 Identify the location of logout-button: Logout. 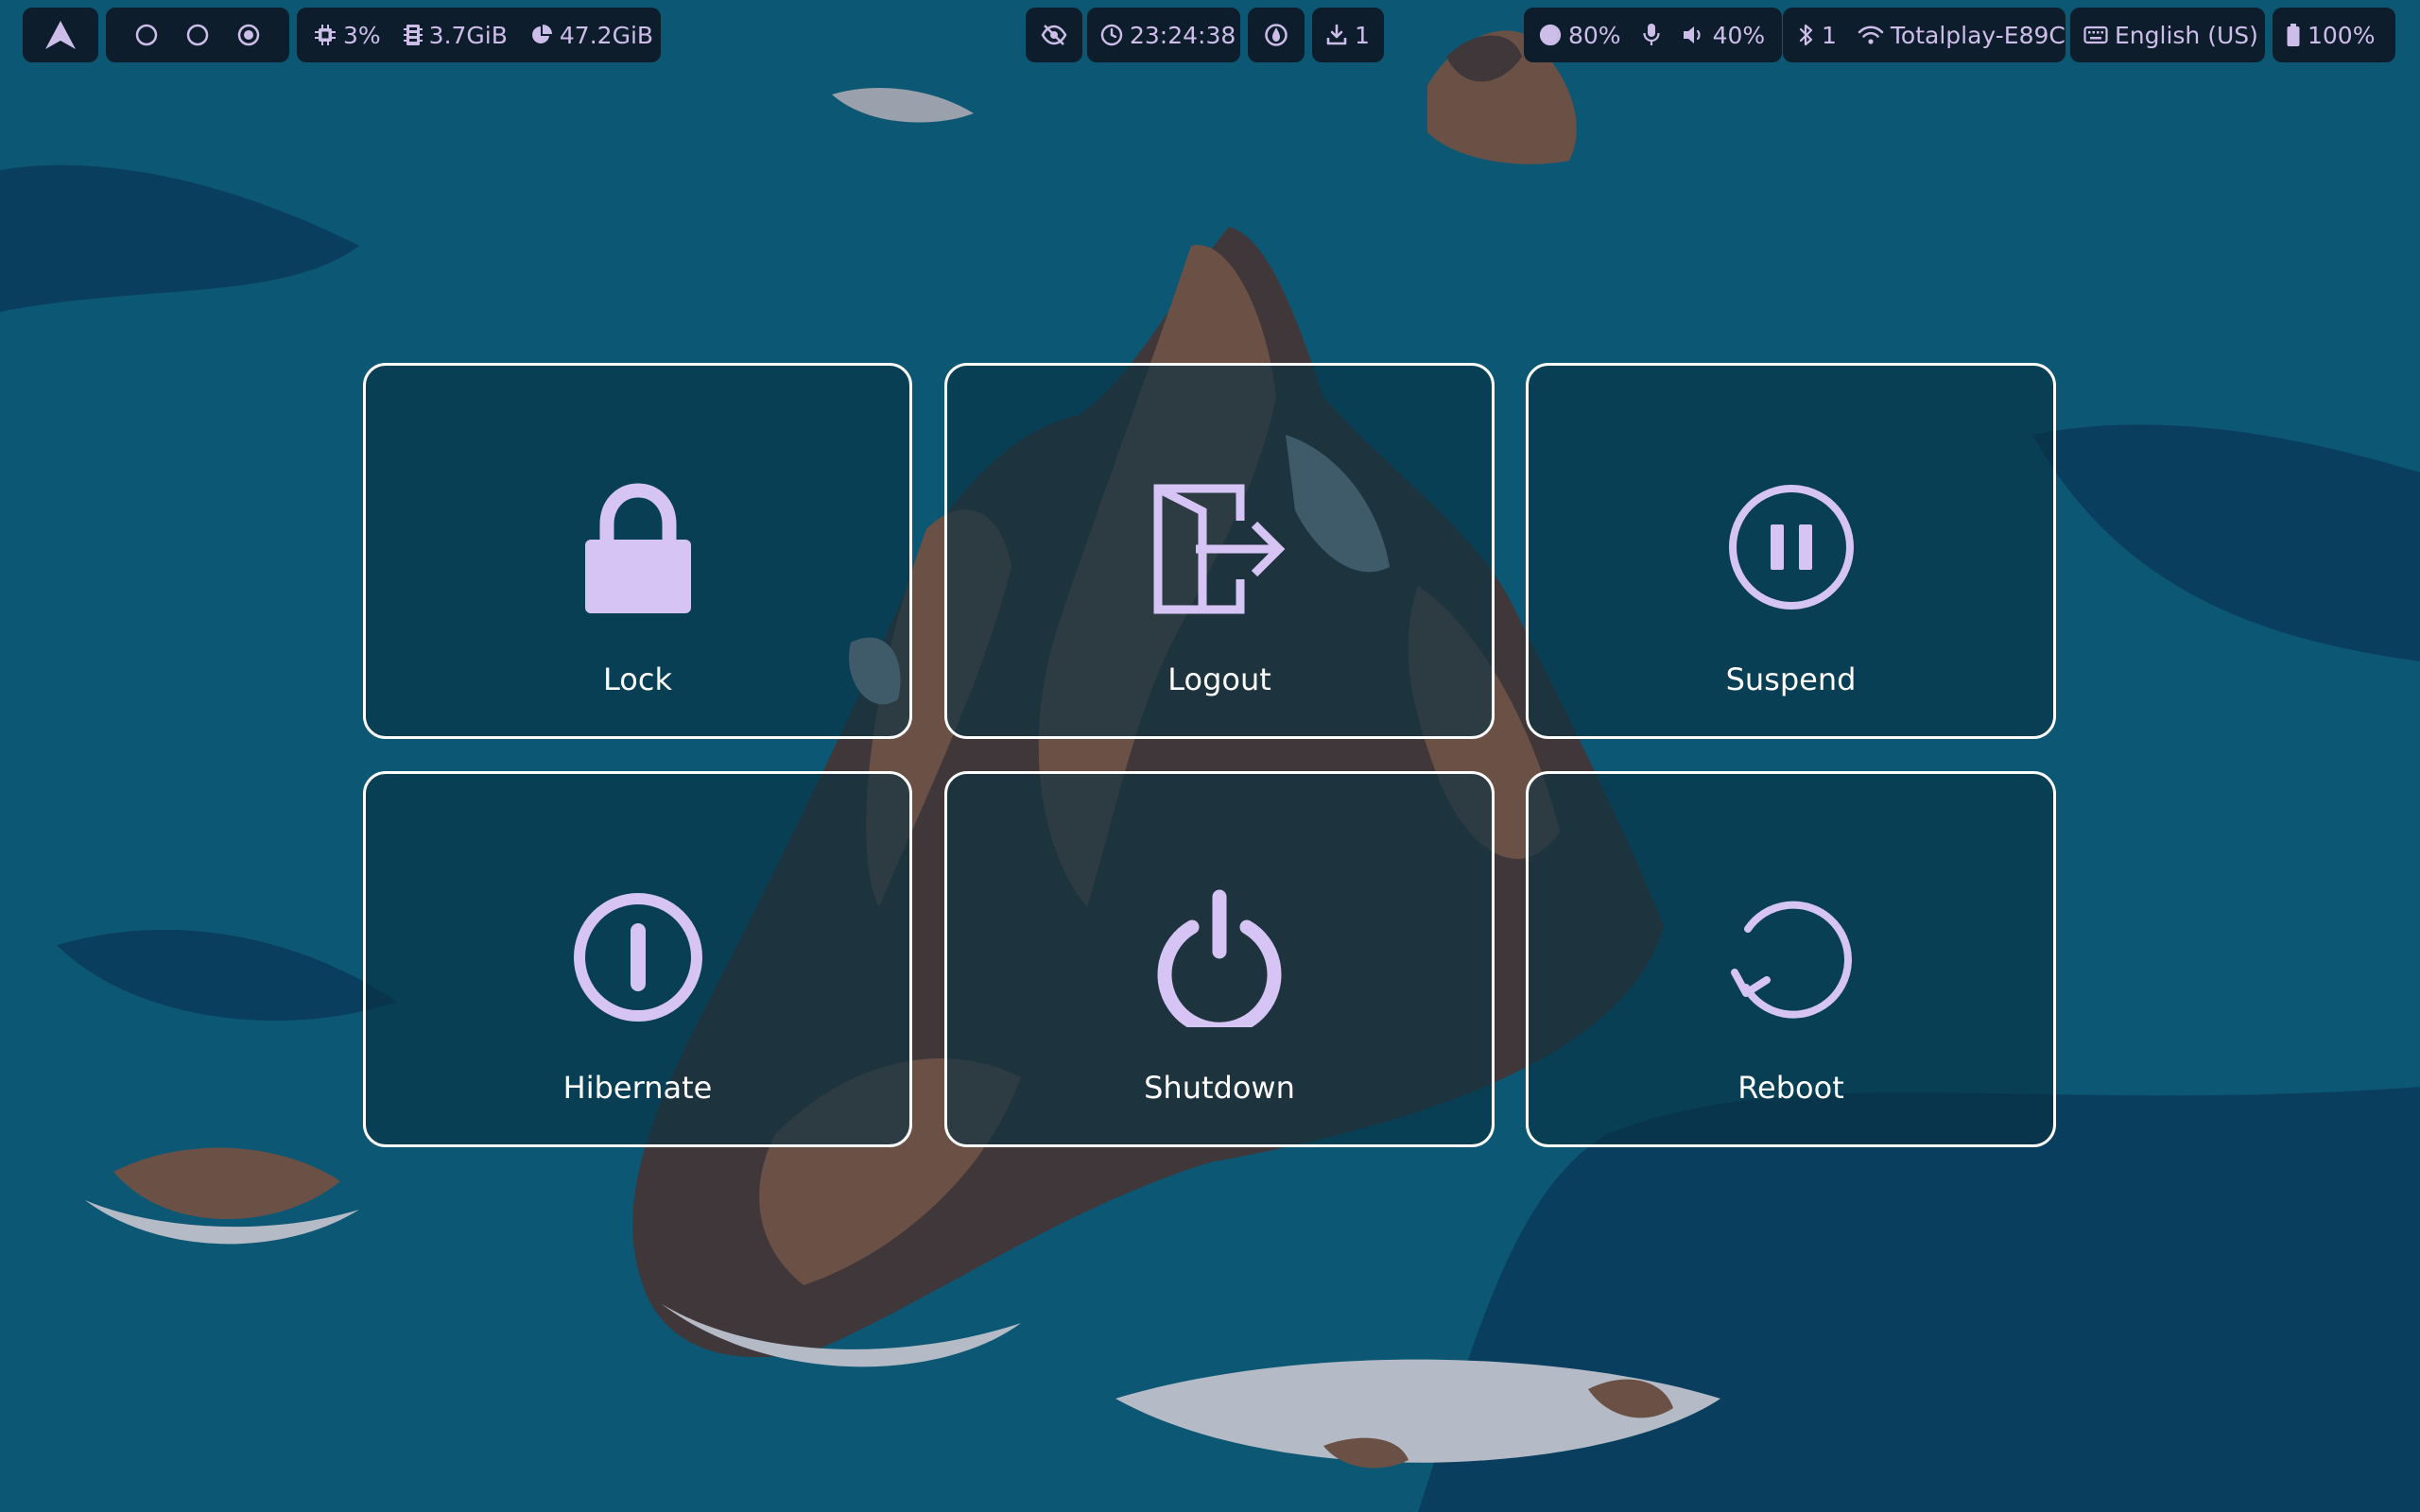
(1219, 551).